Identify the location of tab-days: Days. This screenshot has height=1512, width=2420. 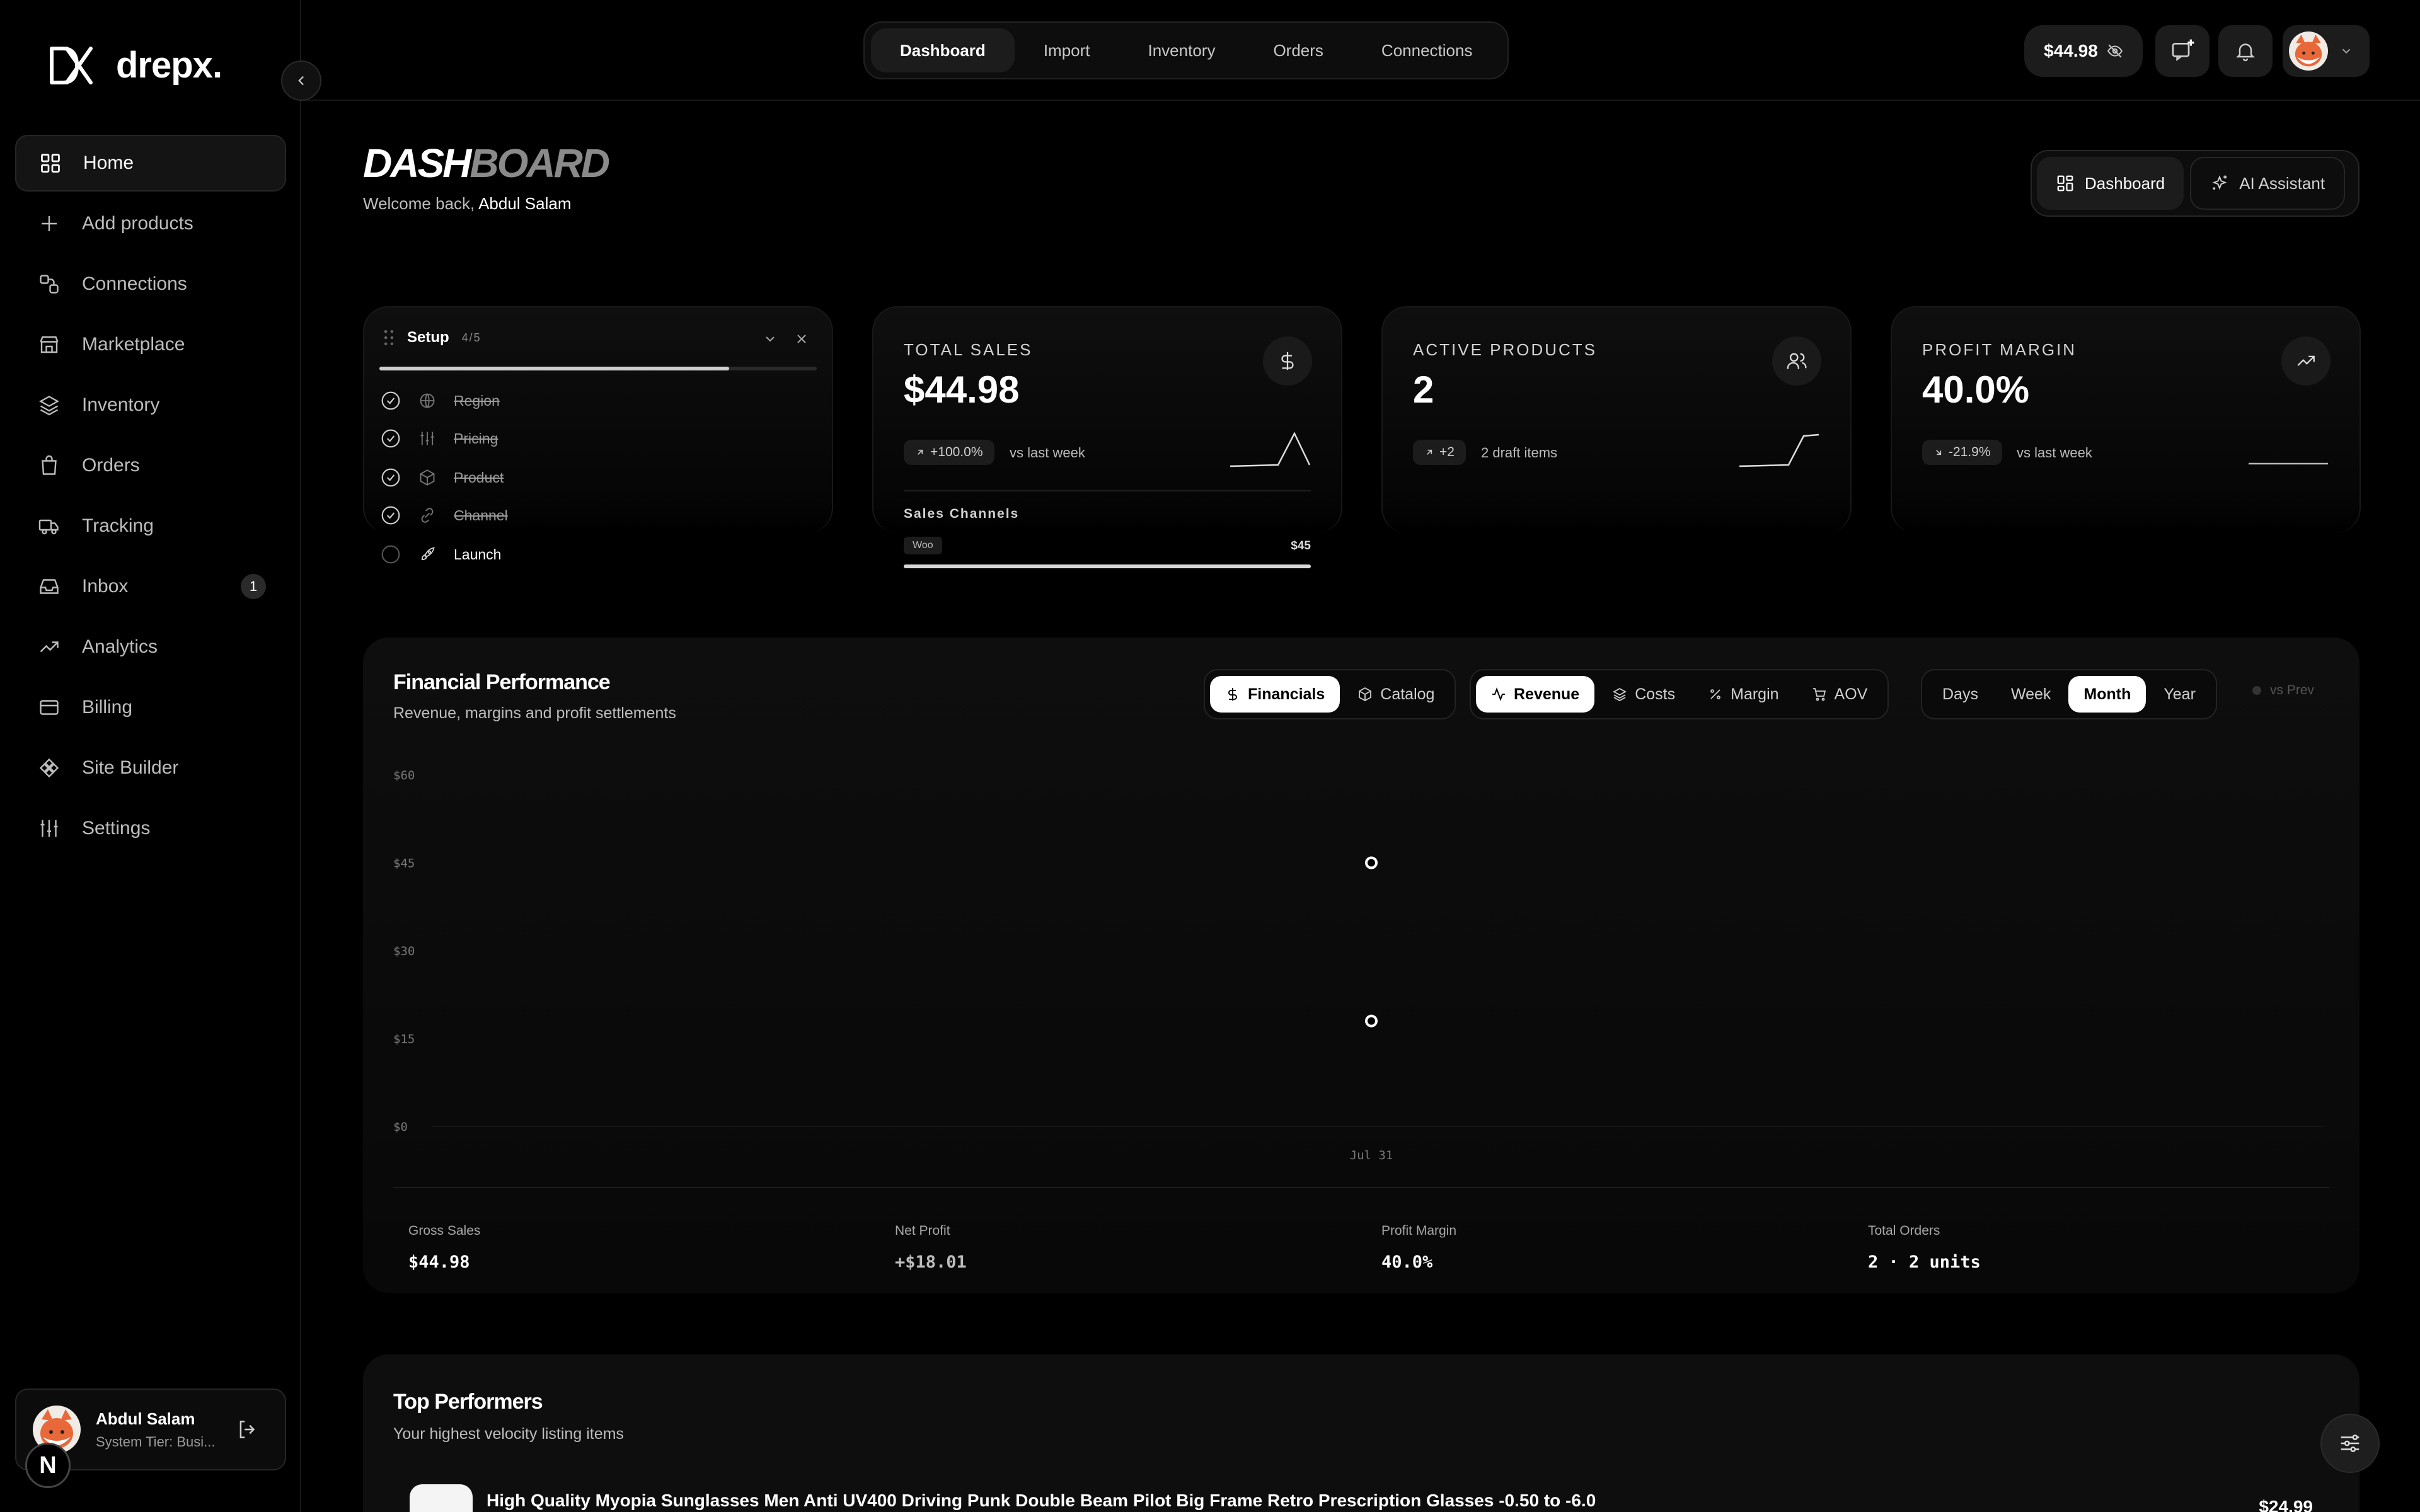
(1960, 694).